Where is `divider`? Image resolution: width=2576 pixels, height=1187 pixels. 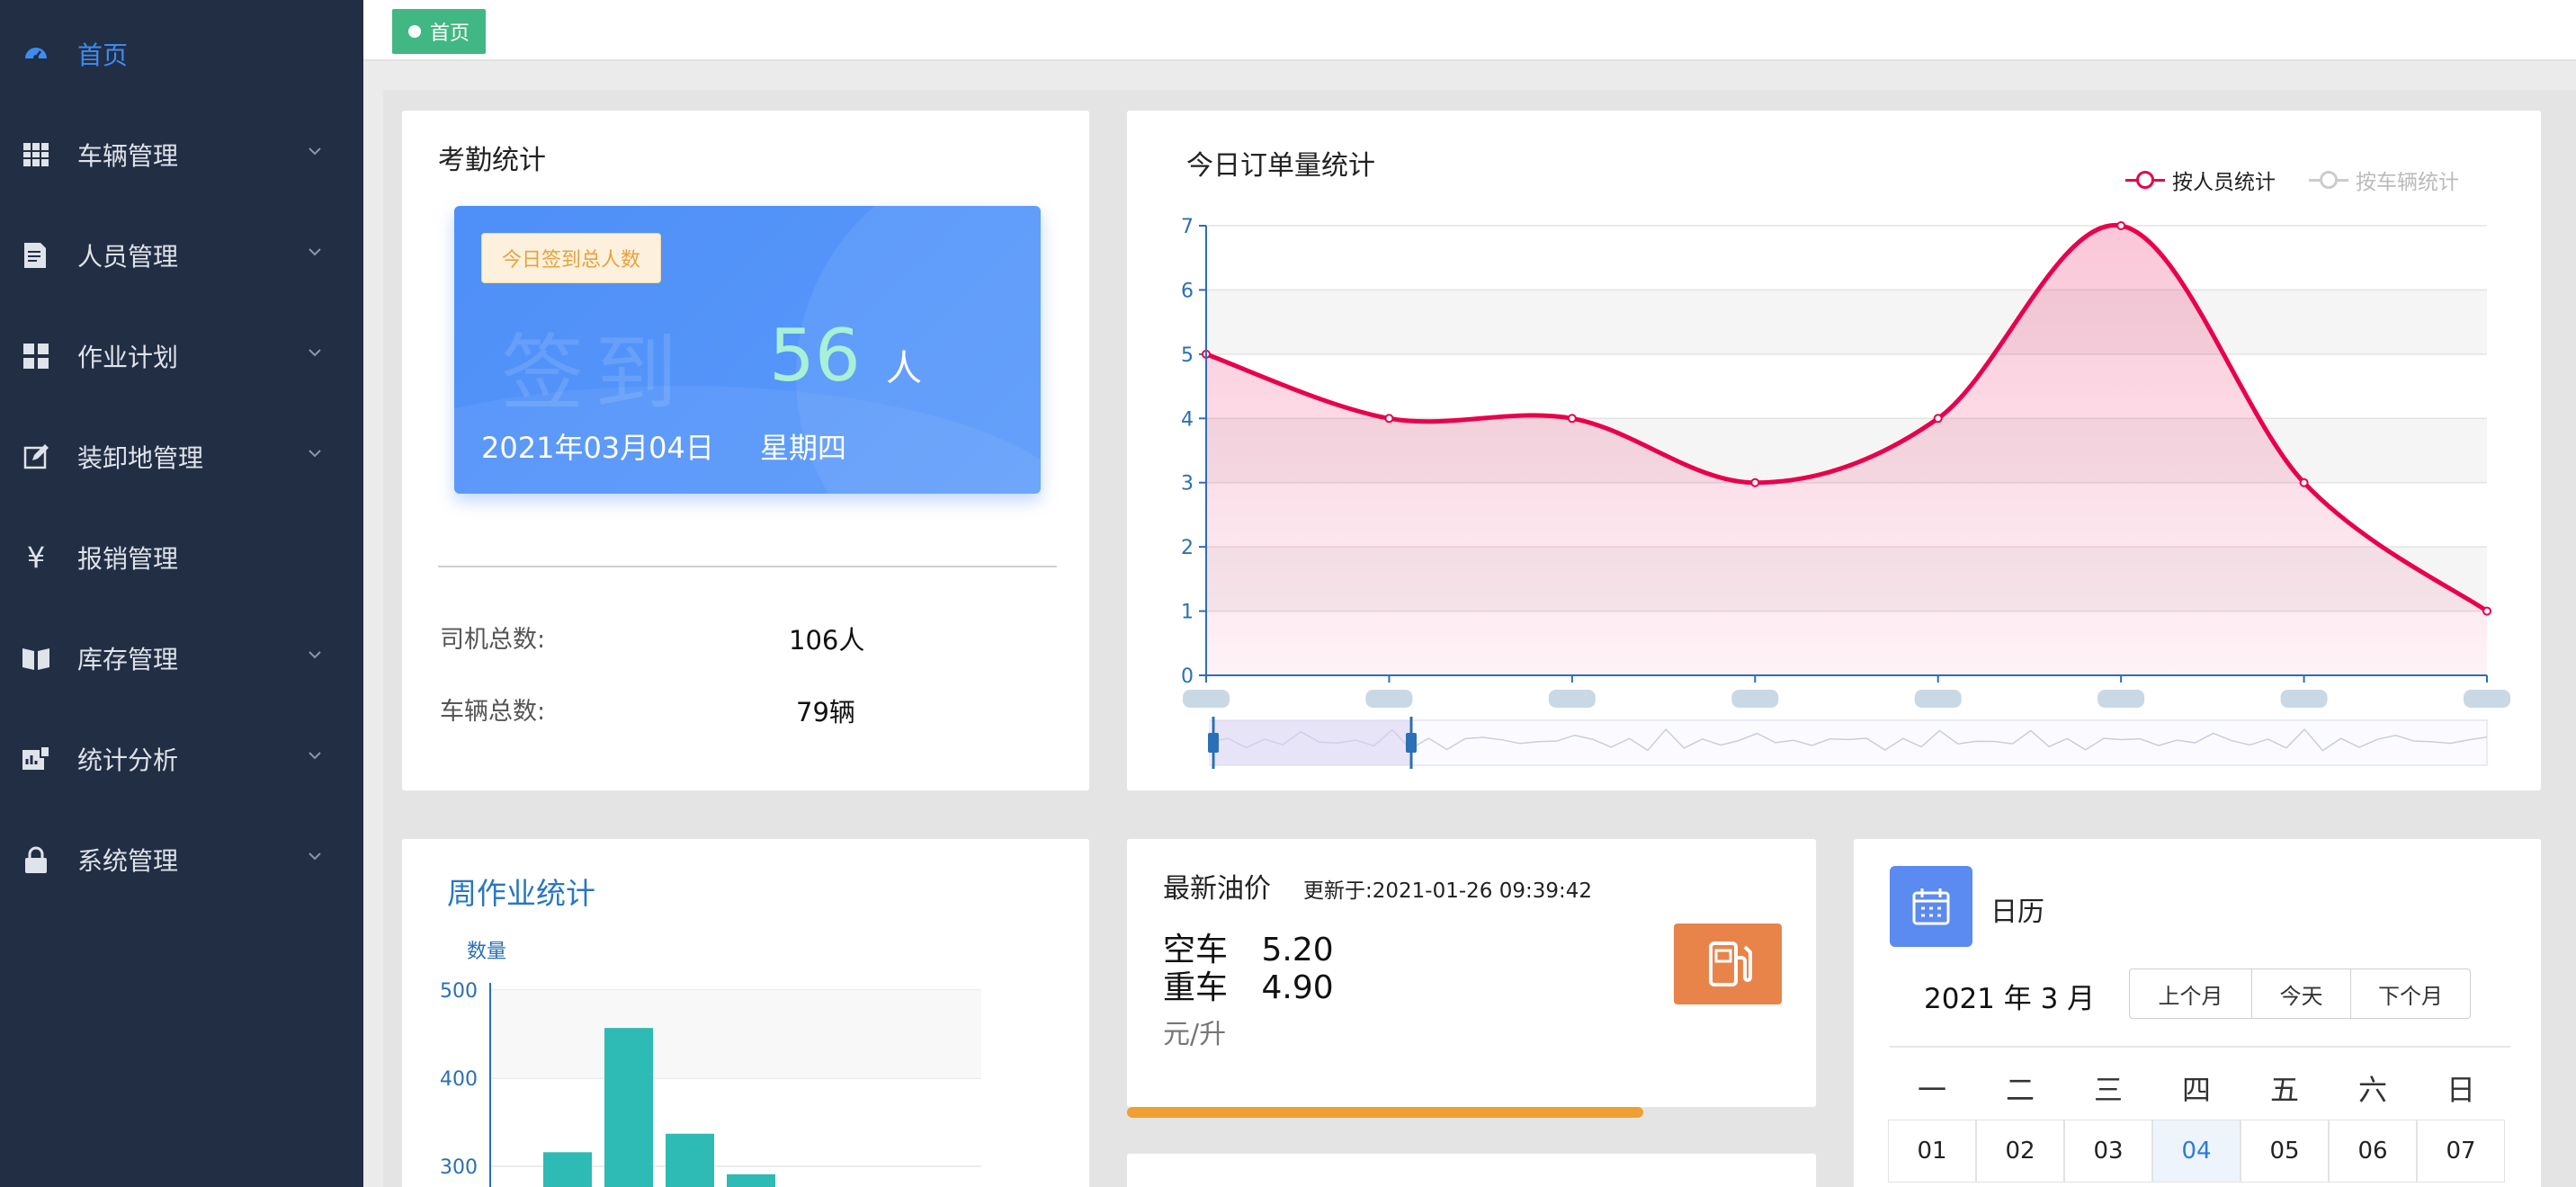 divider is located at coordinates (747, 566).